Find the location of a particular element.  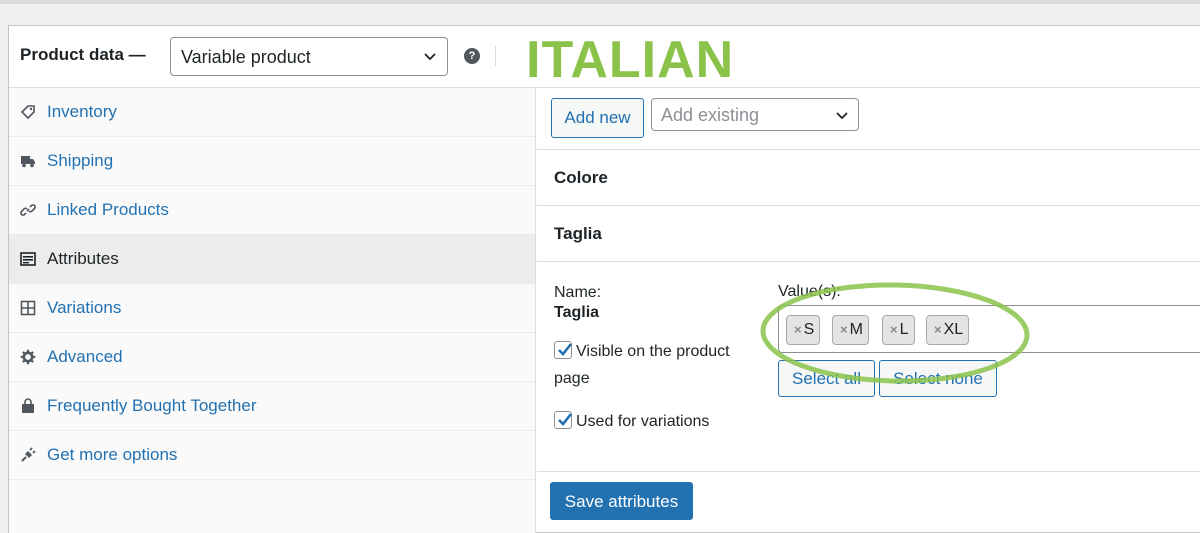

save-attributes-button: Save attributes is located at coordinates (621, 501).